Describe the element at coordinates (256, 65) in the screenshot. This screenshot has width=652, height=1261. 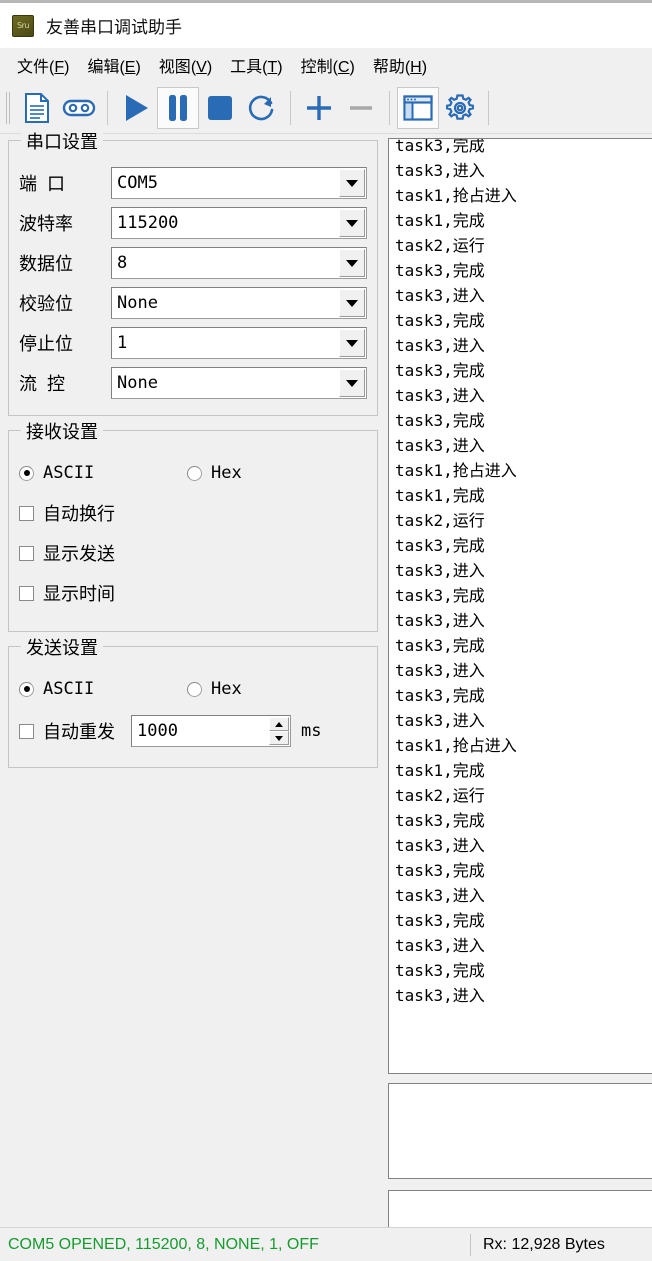
I see `menu-item-4: 工具(T)` at that location.